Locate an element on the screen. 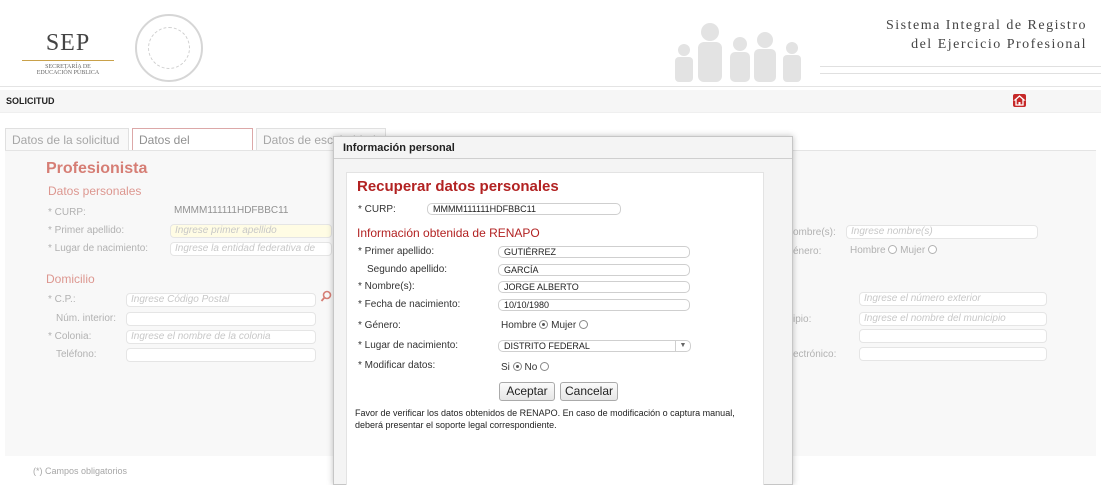  modal-modificar-radios: Si No is located at coordinates (525, 367).